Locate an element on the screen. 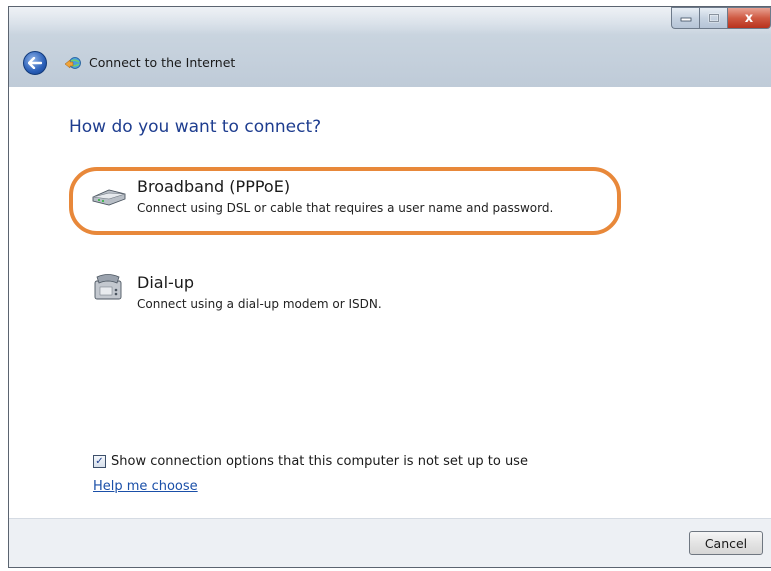 Image resolution: width=771 pixels, height=571 pixels. checkmark-icon: ✓ is located at coordinates (99, 461).